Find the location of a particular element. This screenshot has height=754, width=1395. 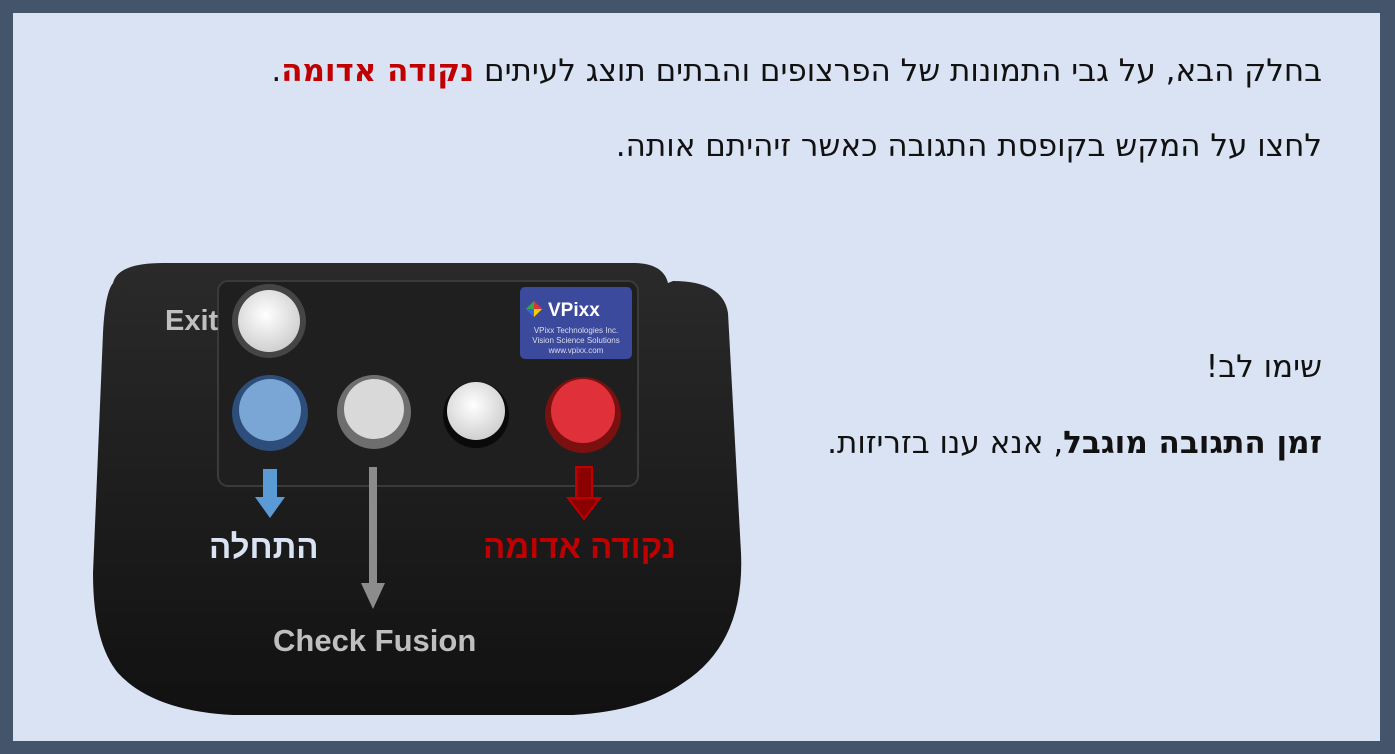

check-fusion-button is located at coordinates (374, 409).